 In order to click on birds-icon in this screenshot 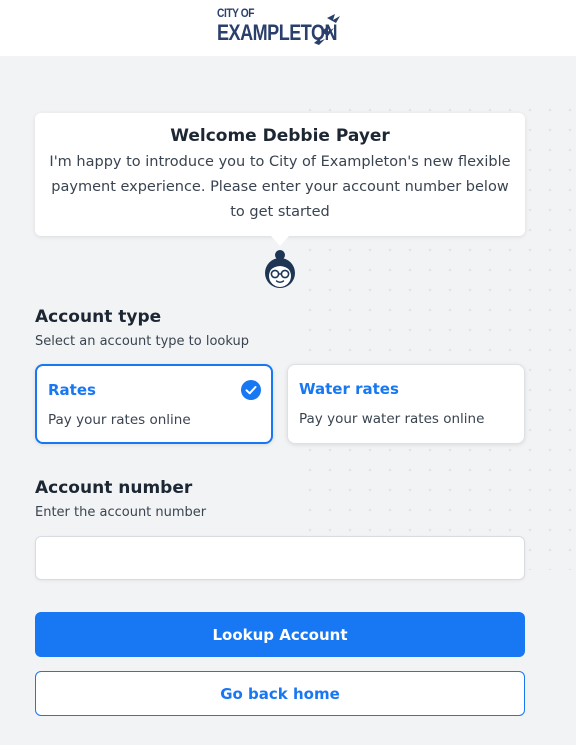, I will do `click(327, 29)`.